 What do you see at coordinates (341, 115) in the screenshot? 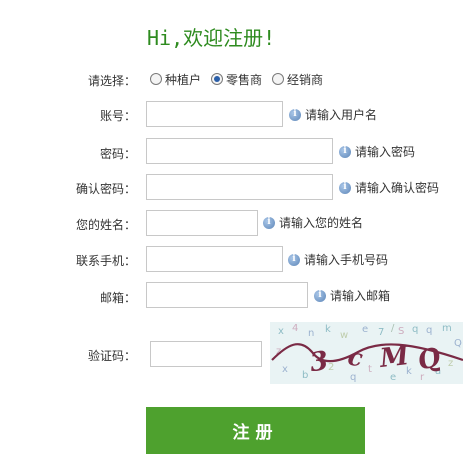
I see `account-hint-text: 请输入用户名` at bounding box center [341, 115].